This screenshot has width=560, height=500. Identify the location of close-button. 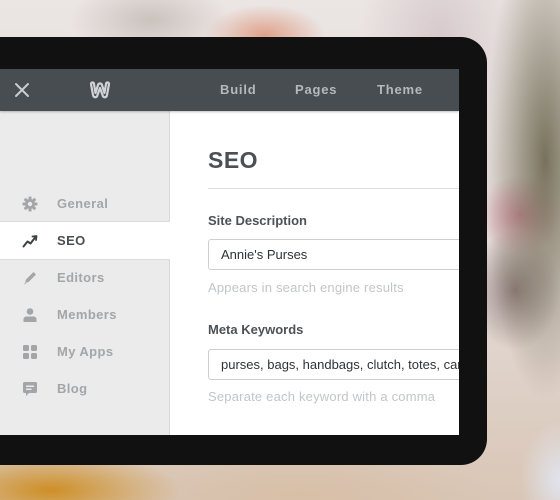
(22, 90).